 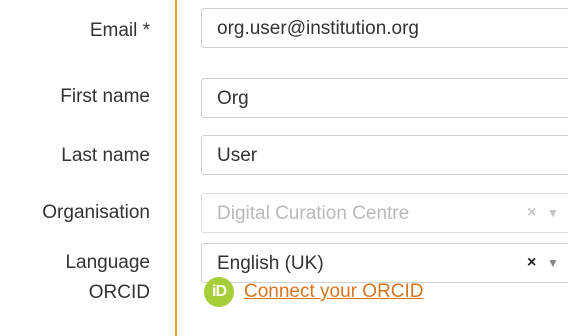 I want to click on language-value: English (UK), so click(x=270, y=263).